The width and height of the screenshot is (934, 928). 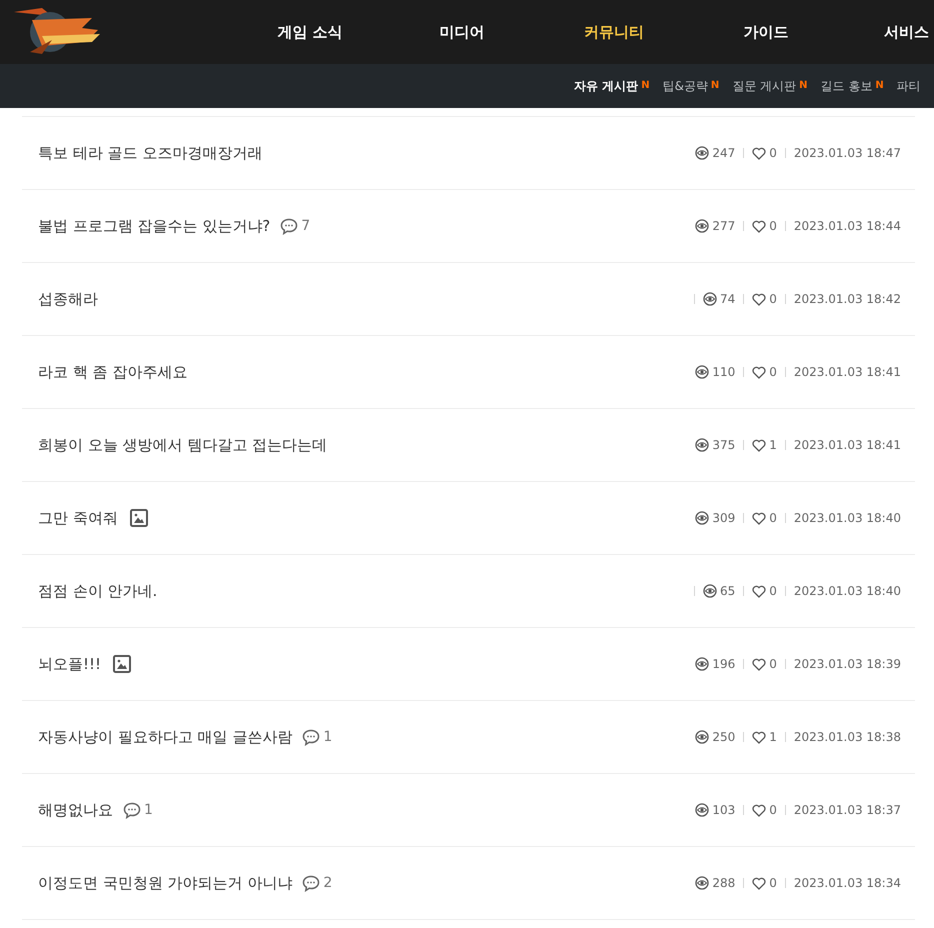 What do you see at coordinates (327, 883) in the screenshot?
I see `comment-count: 2` at bounding box center [327, 883].